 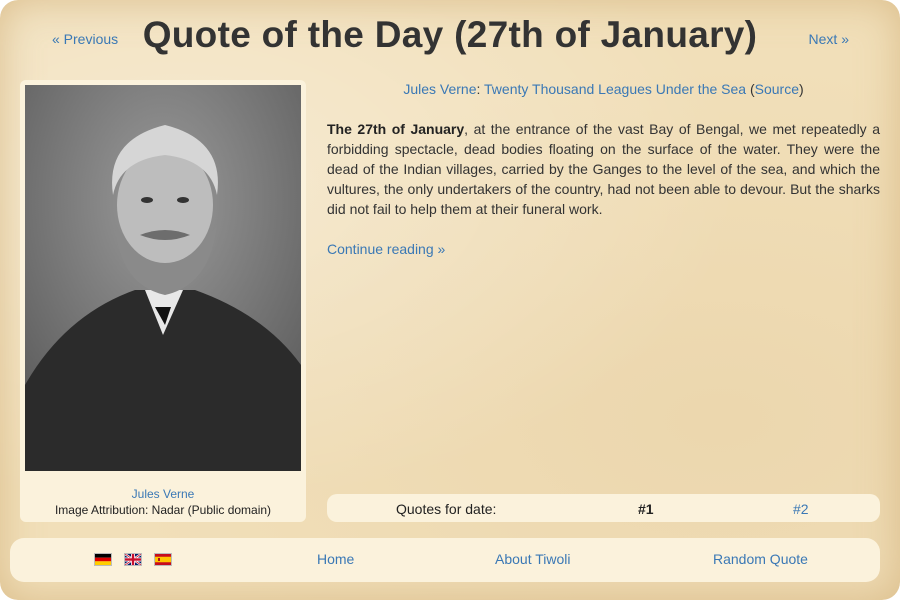 What do you see at coordinates (163, 559) in the screenshot?
I see `spanish-flag-icon` at bounding box center [163, 559].